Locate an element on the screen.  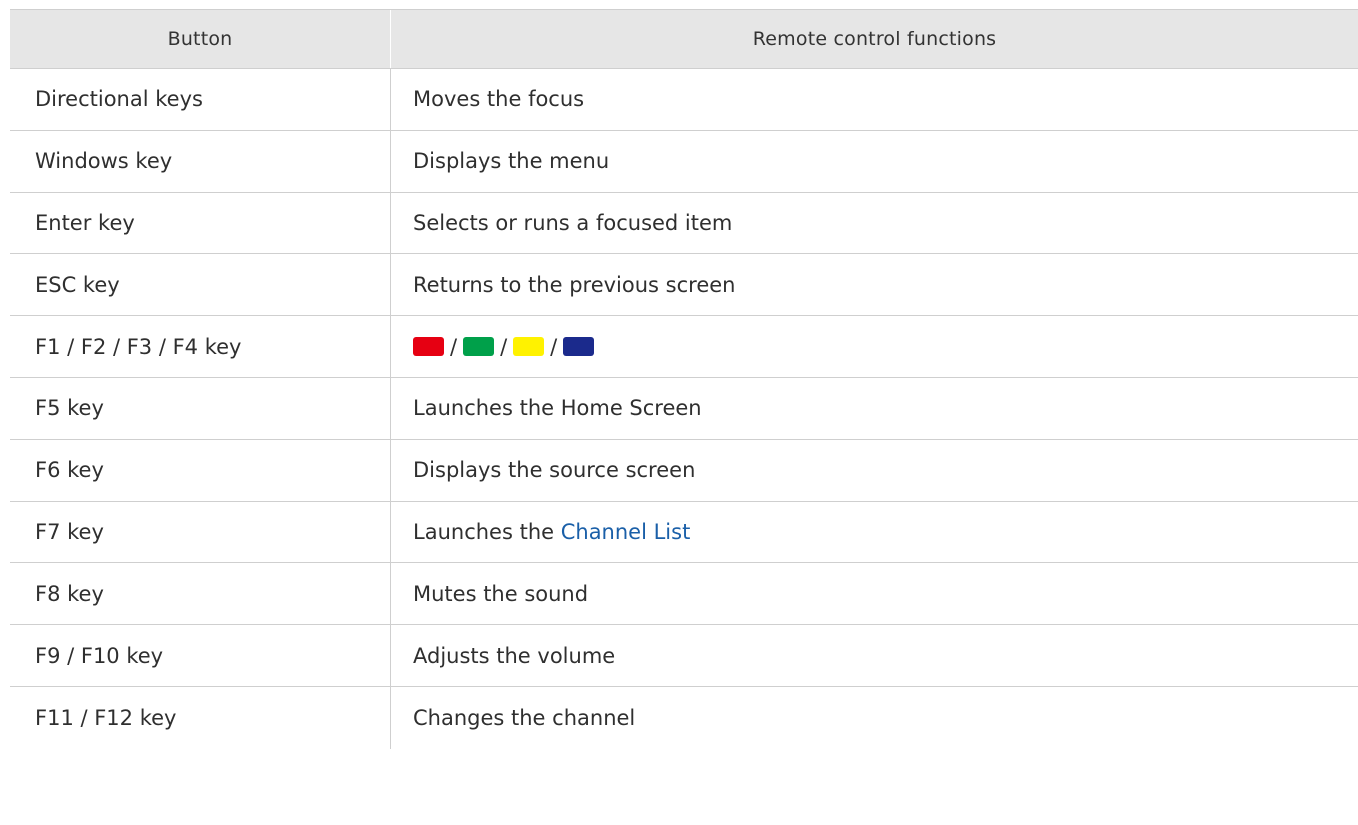
red-key-swatch is located at coordinates (428, 347).